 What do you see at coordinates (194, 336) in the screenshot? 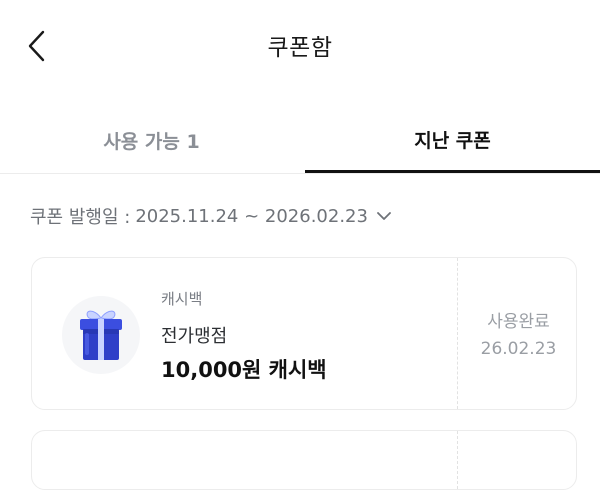
I see `coupon-store: 전가맹점` at bounding box center [194, 336].